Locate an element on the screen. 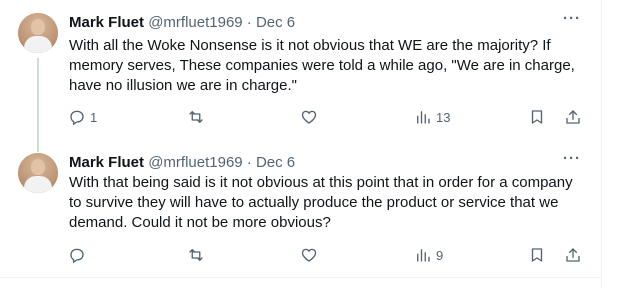 This screenshot has width=621, height=288. views-count: 9 is located at coordinates (440, 255).